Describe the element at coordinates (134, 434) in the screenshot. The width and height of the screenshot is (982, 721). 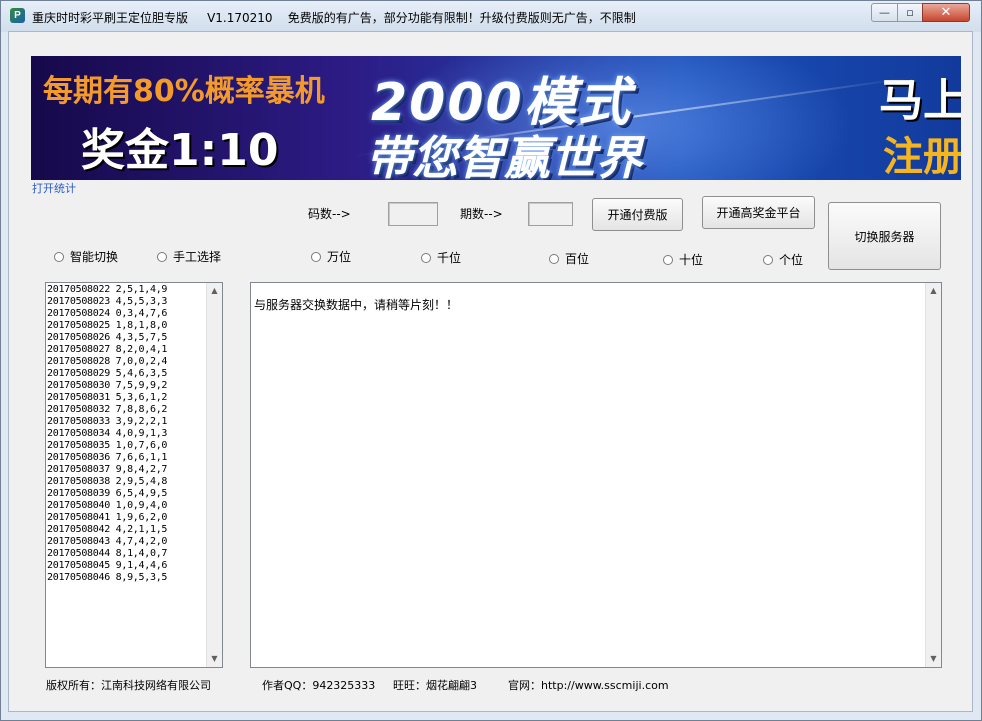
I see `list-item: 20170508034 4,0,9,1,3` at that location.